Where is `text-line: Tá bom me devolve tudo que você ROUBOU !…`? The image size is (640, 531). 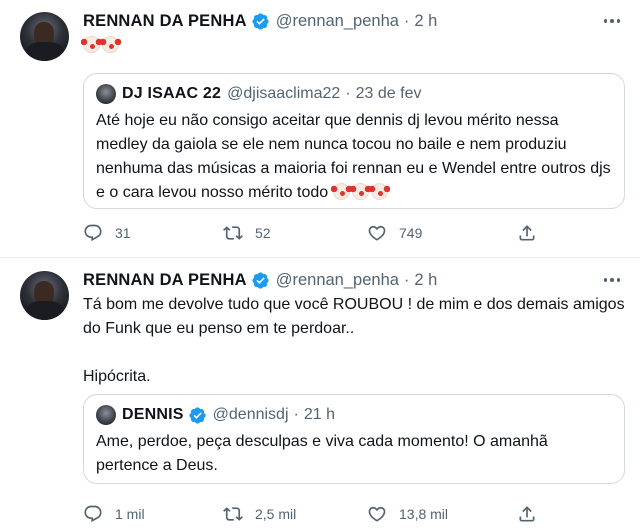
text-line: Tá bom me devolve tudo que você ROUBOU !… is located at coordinates (354, 304).